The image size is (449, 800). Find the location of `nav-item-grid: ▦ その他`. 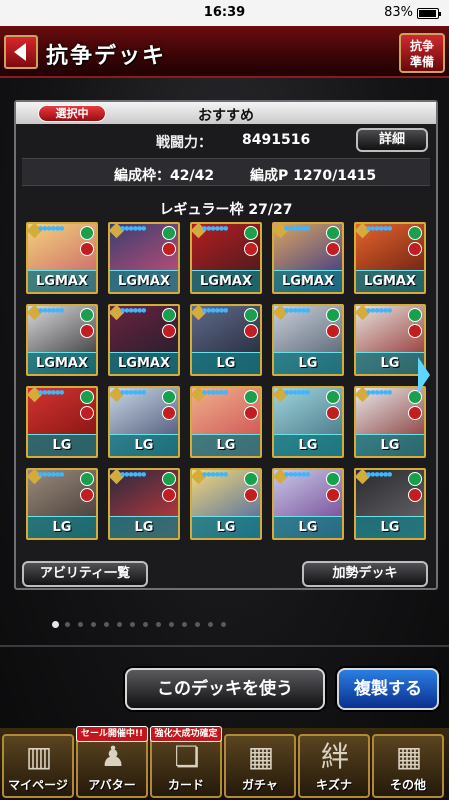

nav-item-grid: ▦ その他 is located at coordinates (408, 766).